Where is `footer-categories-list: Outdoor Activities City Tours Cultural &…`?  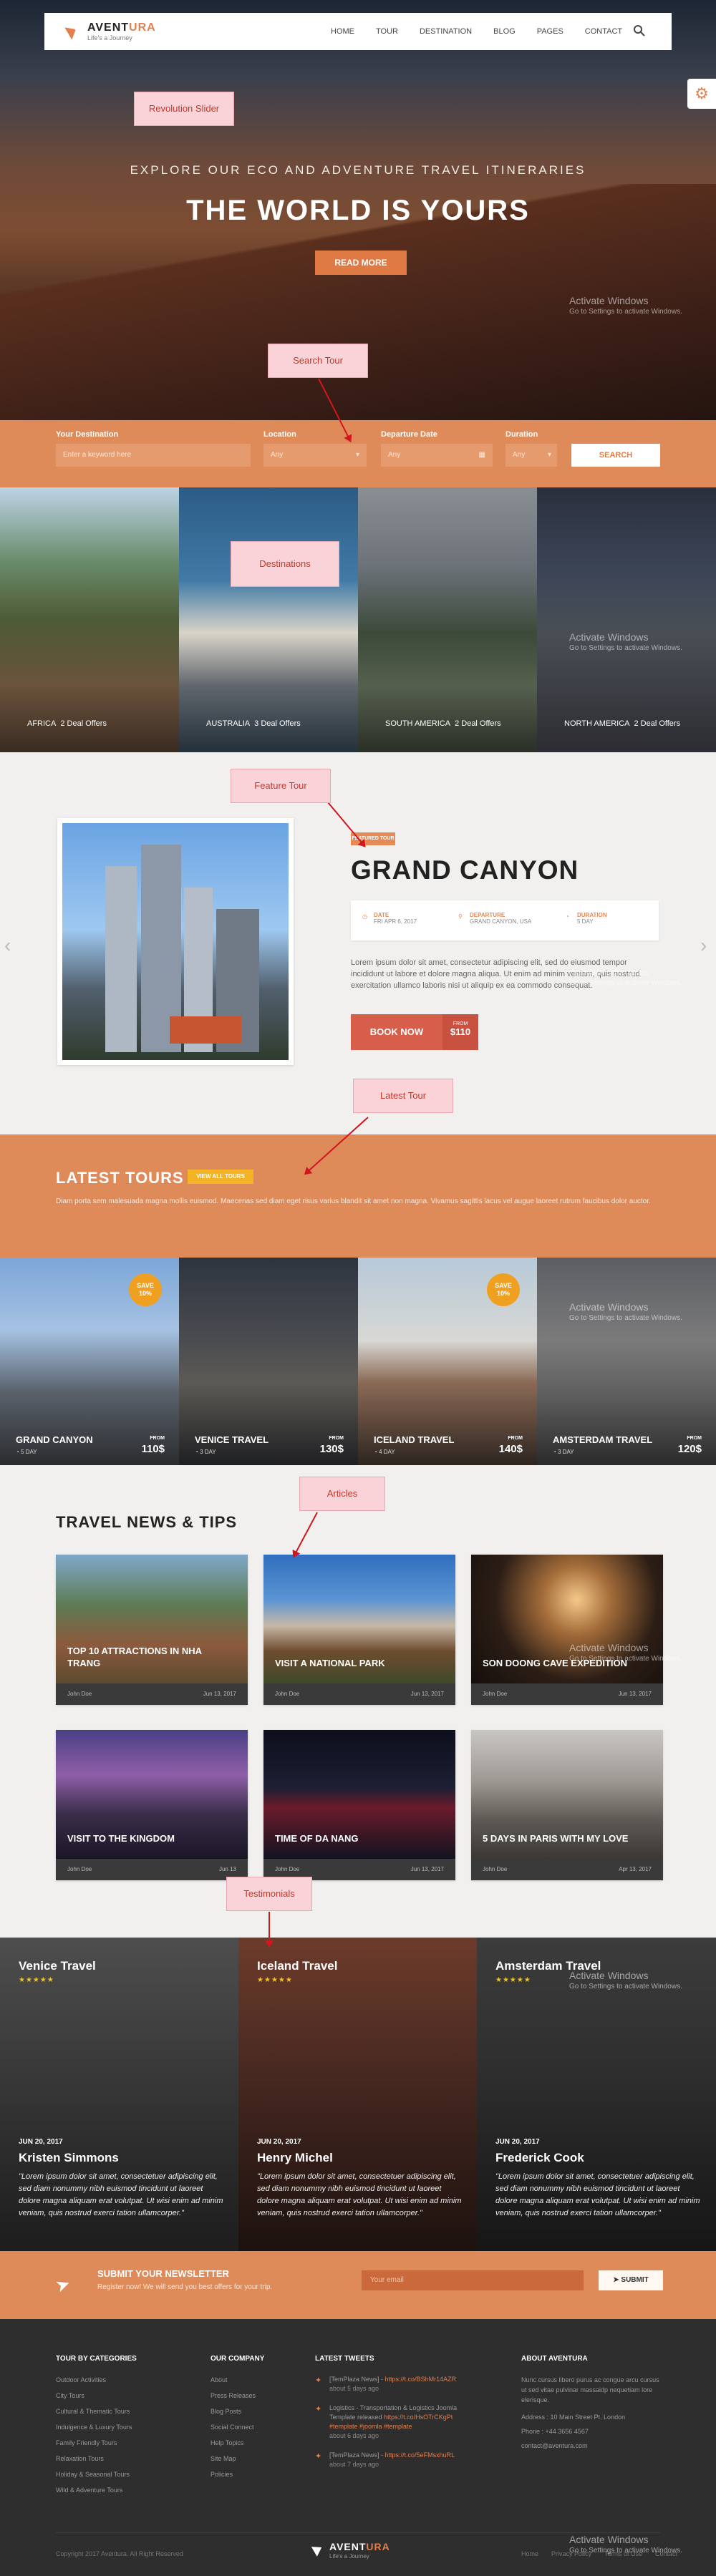 footer-categories-list: Outdoor Activities City Tours Cultural &… is located at coordinates (94, 2435).